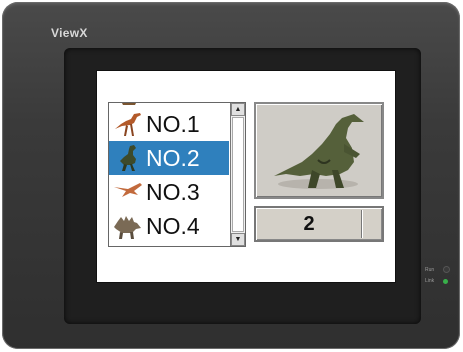 The image size is (463, 352). I want to click on triangle-down-icon: ▼, so click(238, 239).